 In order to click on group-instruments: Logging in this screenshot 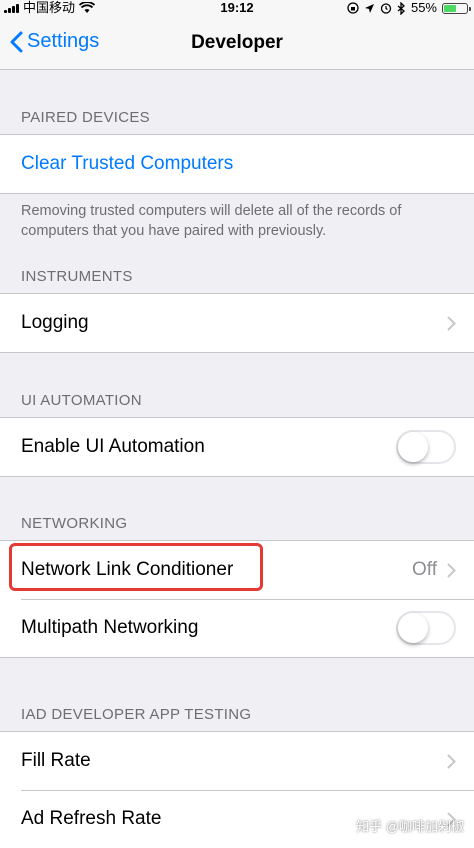, I will do `click(237, 323)`.